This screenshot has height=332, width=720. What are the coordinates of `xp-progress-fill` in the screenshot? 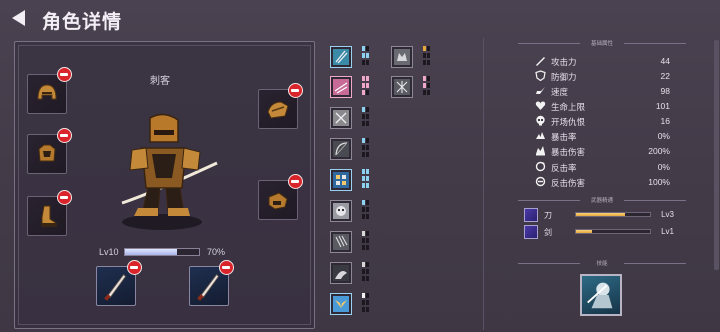 It's located at (151, 252).